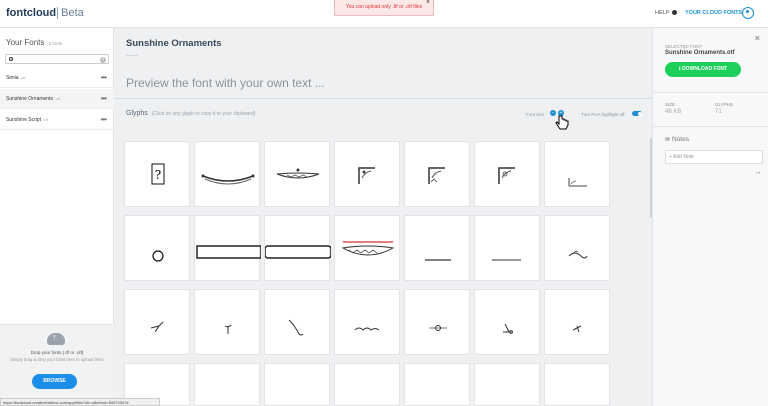 This screenshot has height=406, width=768. Describe the element at coordinates (57, 352) in the screenshot. I see `upload-title: Drop your fonts (.ttf or .otf)` at that location.